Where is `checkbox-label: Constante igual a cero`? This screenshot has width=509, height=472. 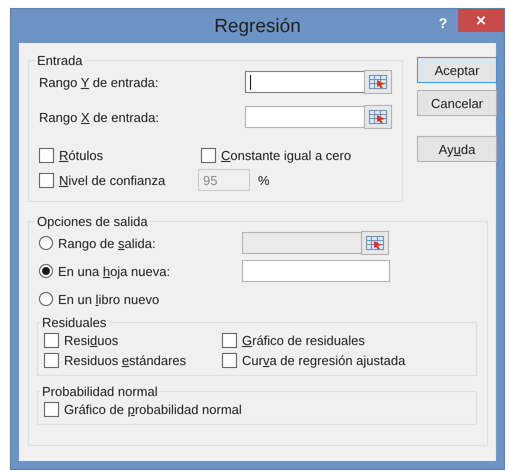
checkbox-label: Constante igual a cero is located at coordinates (286, 155).